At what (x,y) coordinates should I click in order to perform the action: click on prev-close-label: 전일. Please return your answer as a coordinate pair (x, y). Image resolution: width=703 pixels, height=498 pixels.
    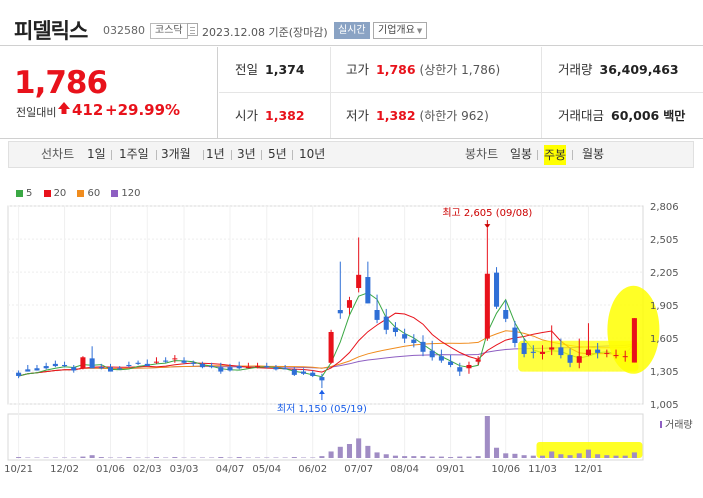
    Looking at the image, I should click on (247, 69).